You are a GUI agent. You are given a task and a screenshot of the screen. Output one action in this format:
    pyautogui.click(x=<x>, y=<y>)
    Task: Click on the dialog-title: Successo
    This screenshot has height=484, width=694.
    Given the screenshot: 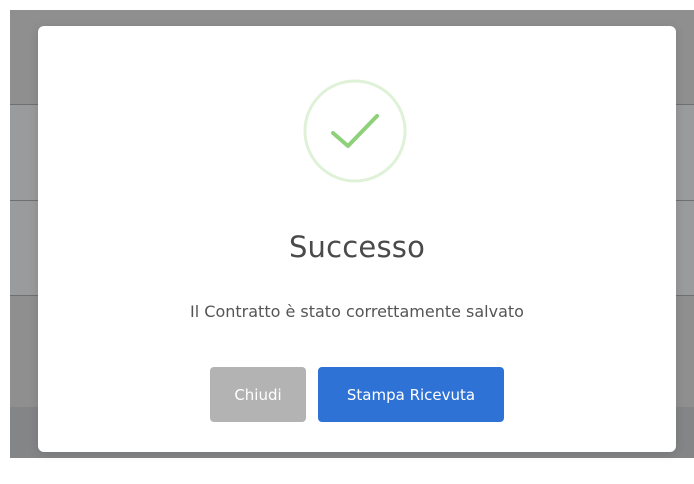 What is the action you would take?
    pyautogui.click(x=357, y=247)
    